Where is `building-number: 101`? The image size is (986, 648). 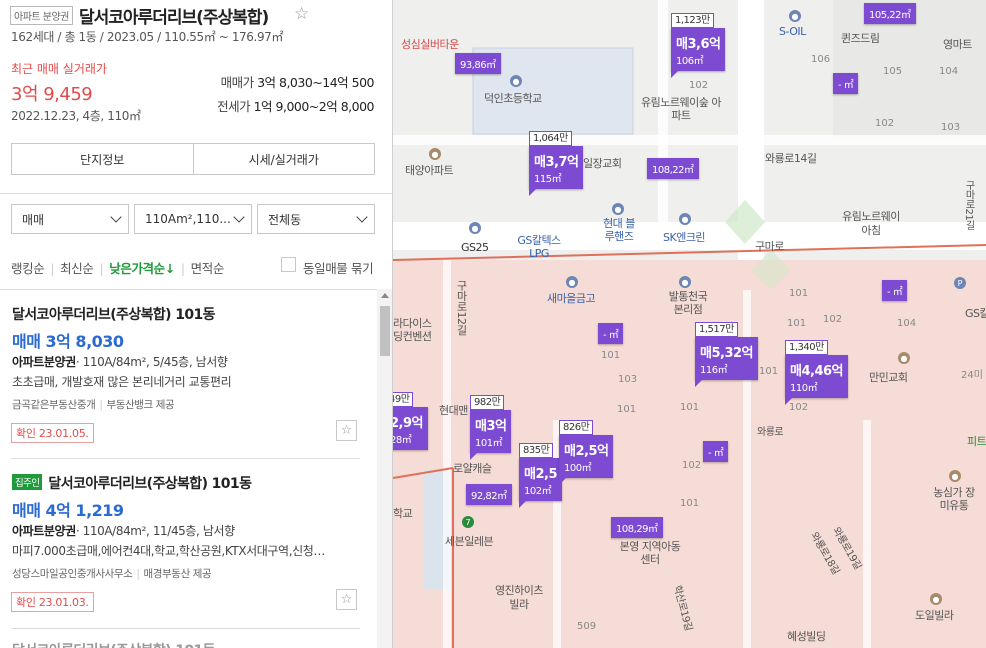
building-number: 101 is located at coordinates (690, 503).